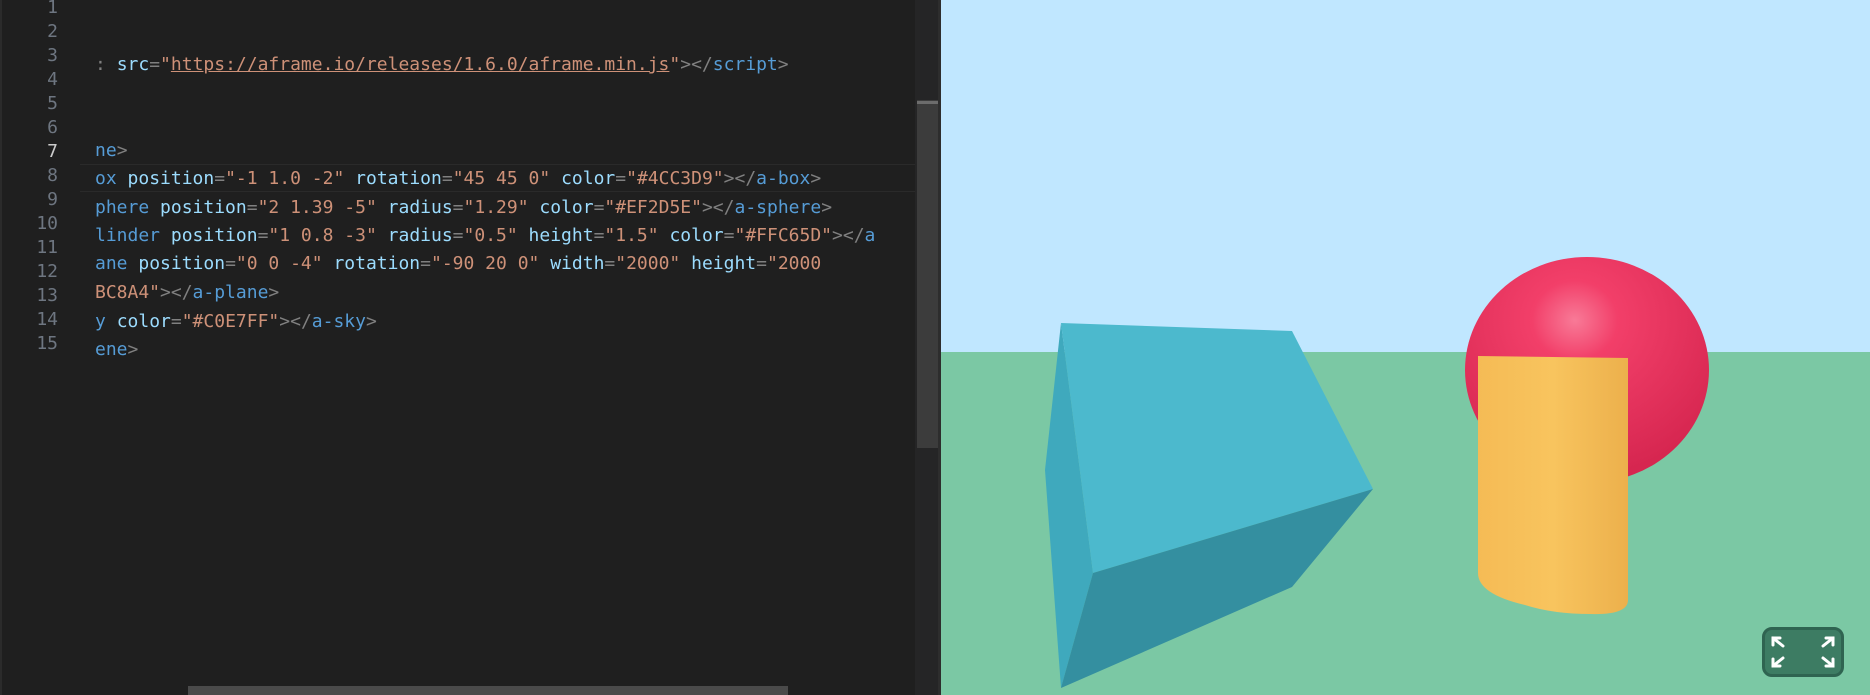  I want to click on fullscreen-icon, so click(1803, 652).